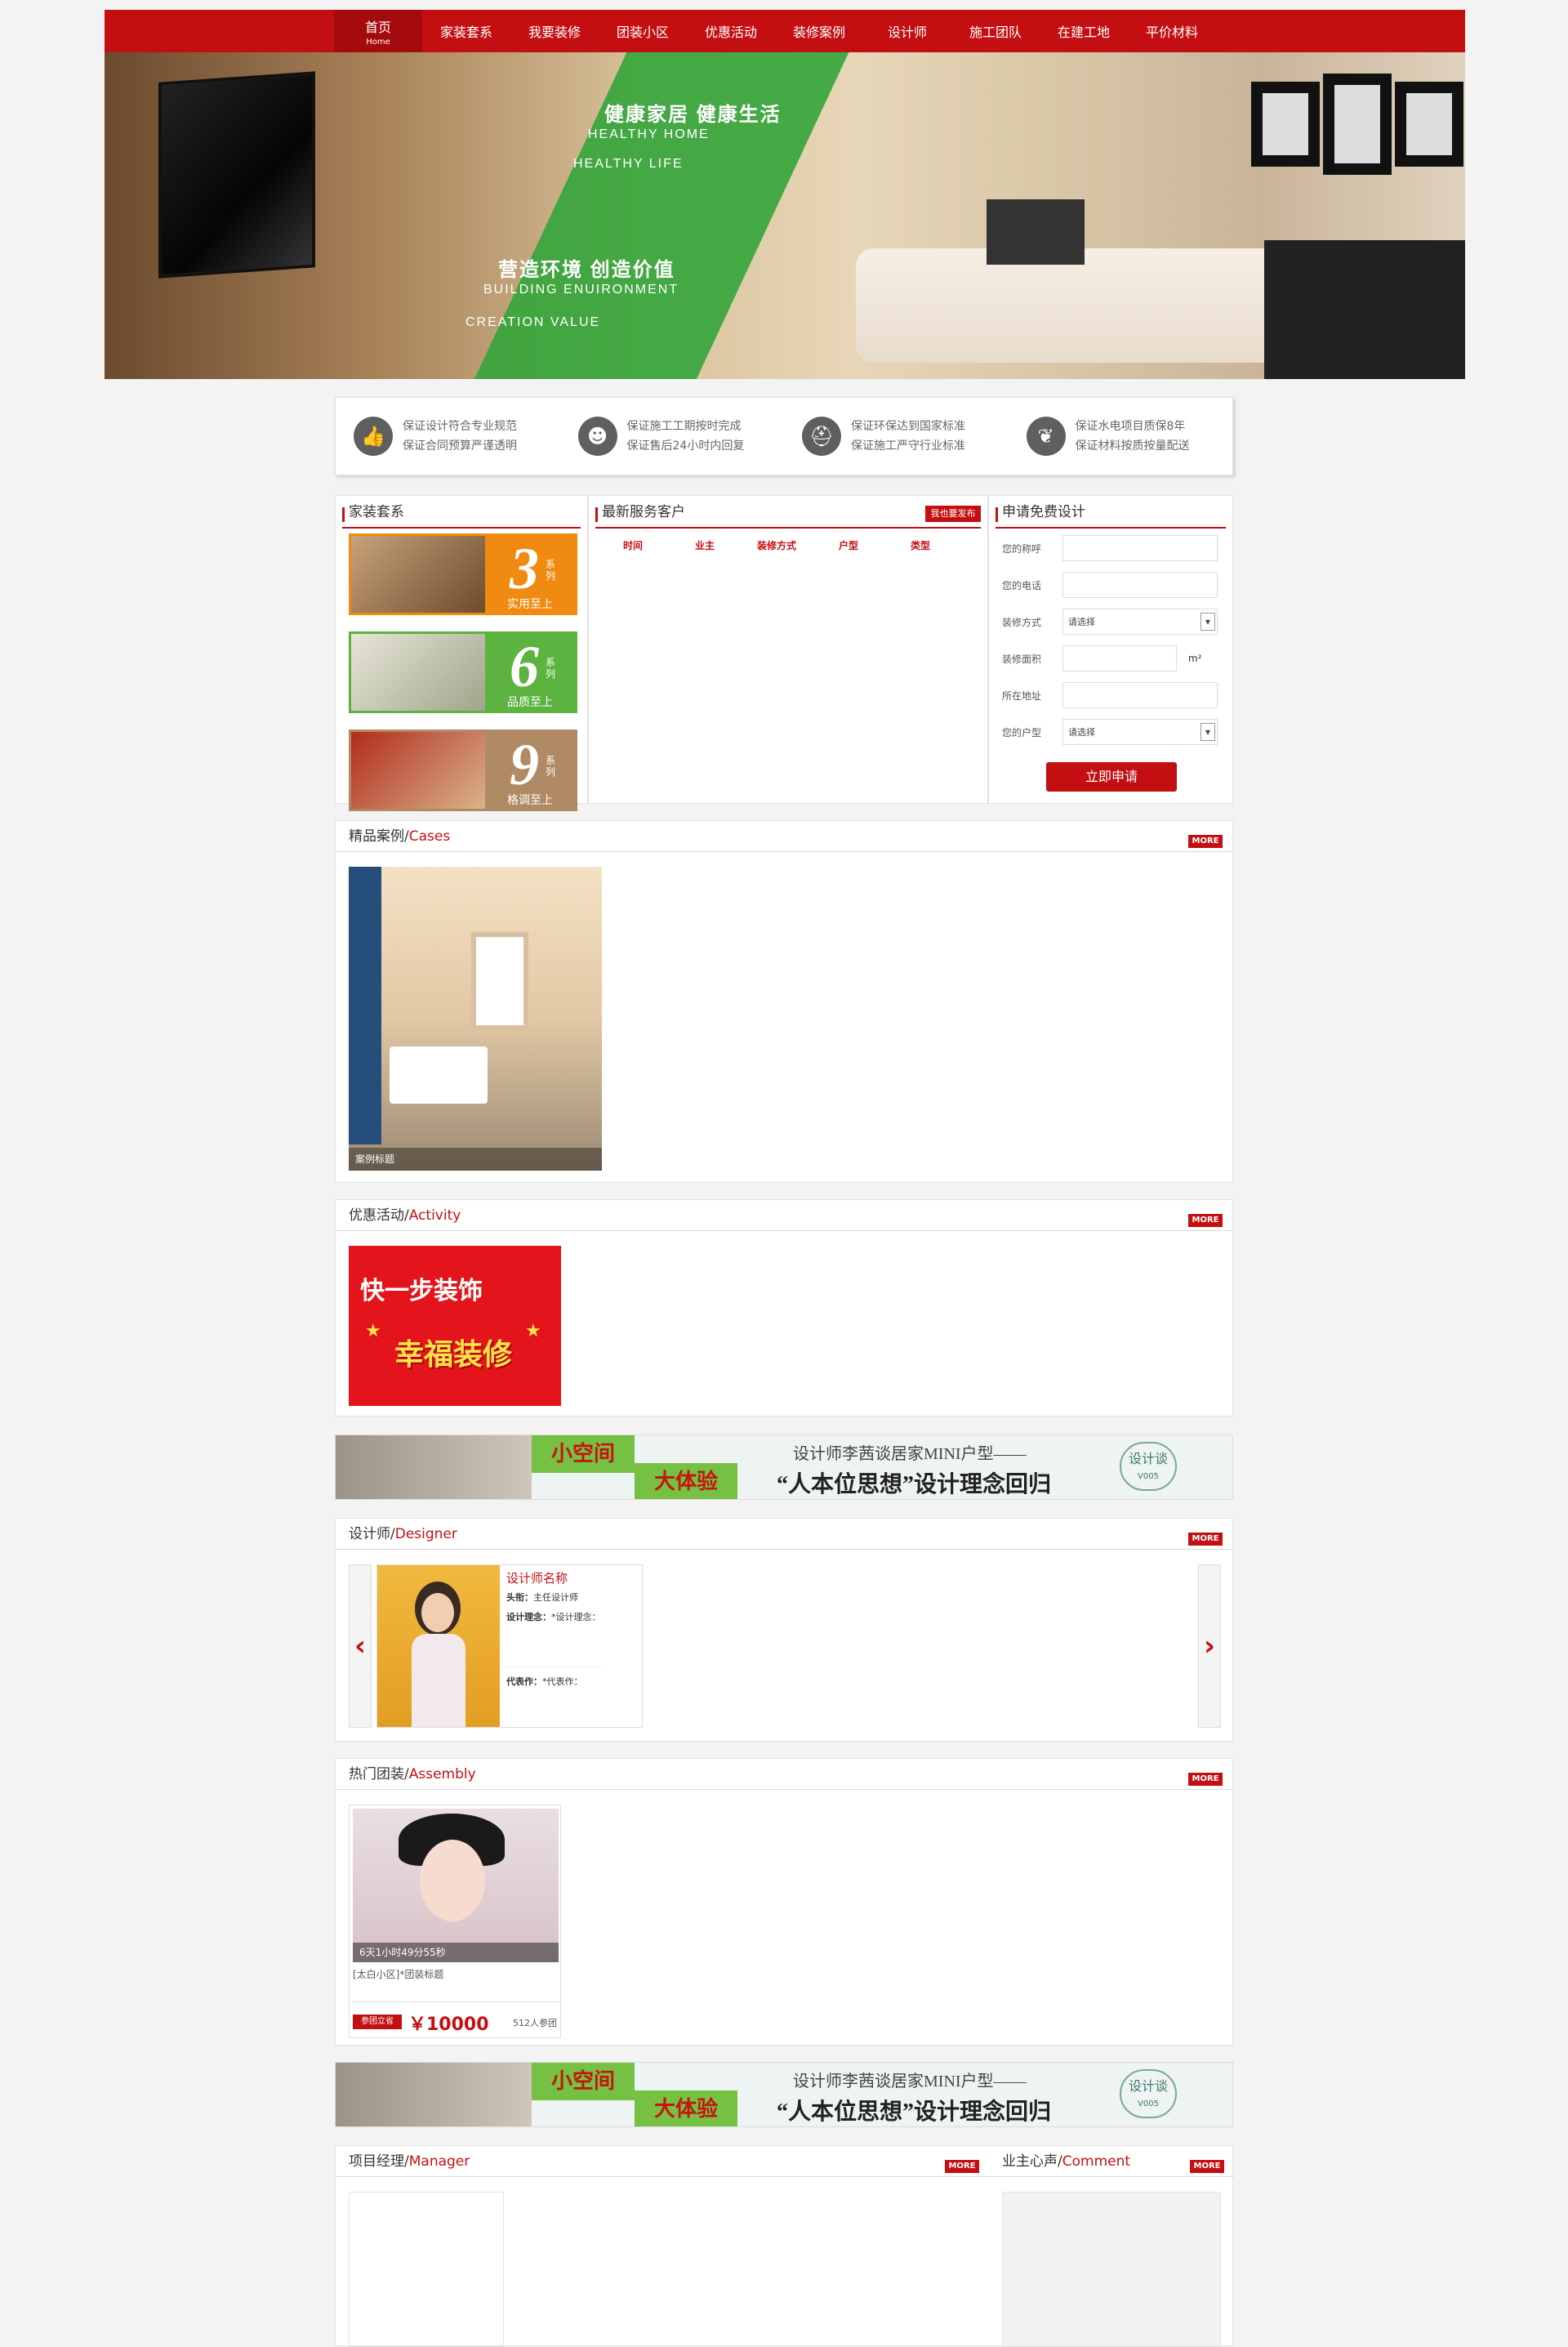  What do you see at coordinates (848, 545) in the screenshot?
I see `clients-column-header: 户型` at bounding box center [848, 545].